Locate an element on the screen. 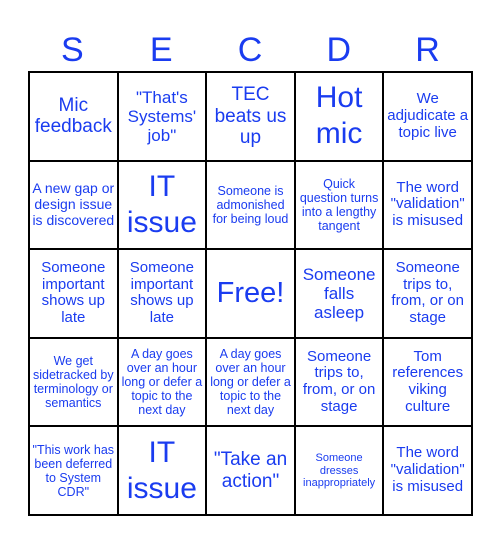  header-letter-e: E is located at coordinates (161, 50).